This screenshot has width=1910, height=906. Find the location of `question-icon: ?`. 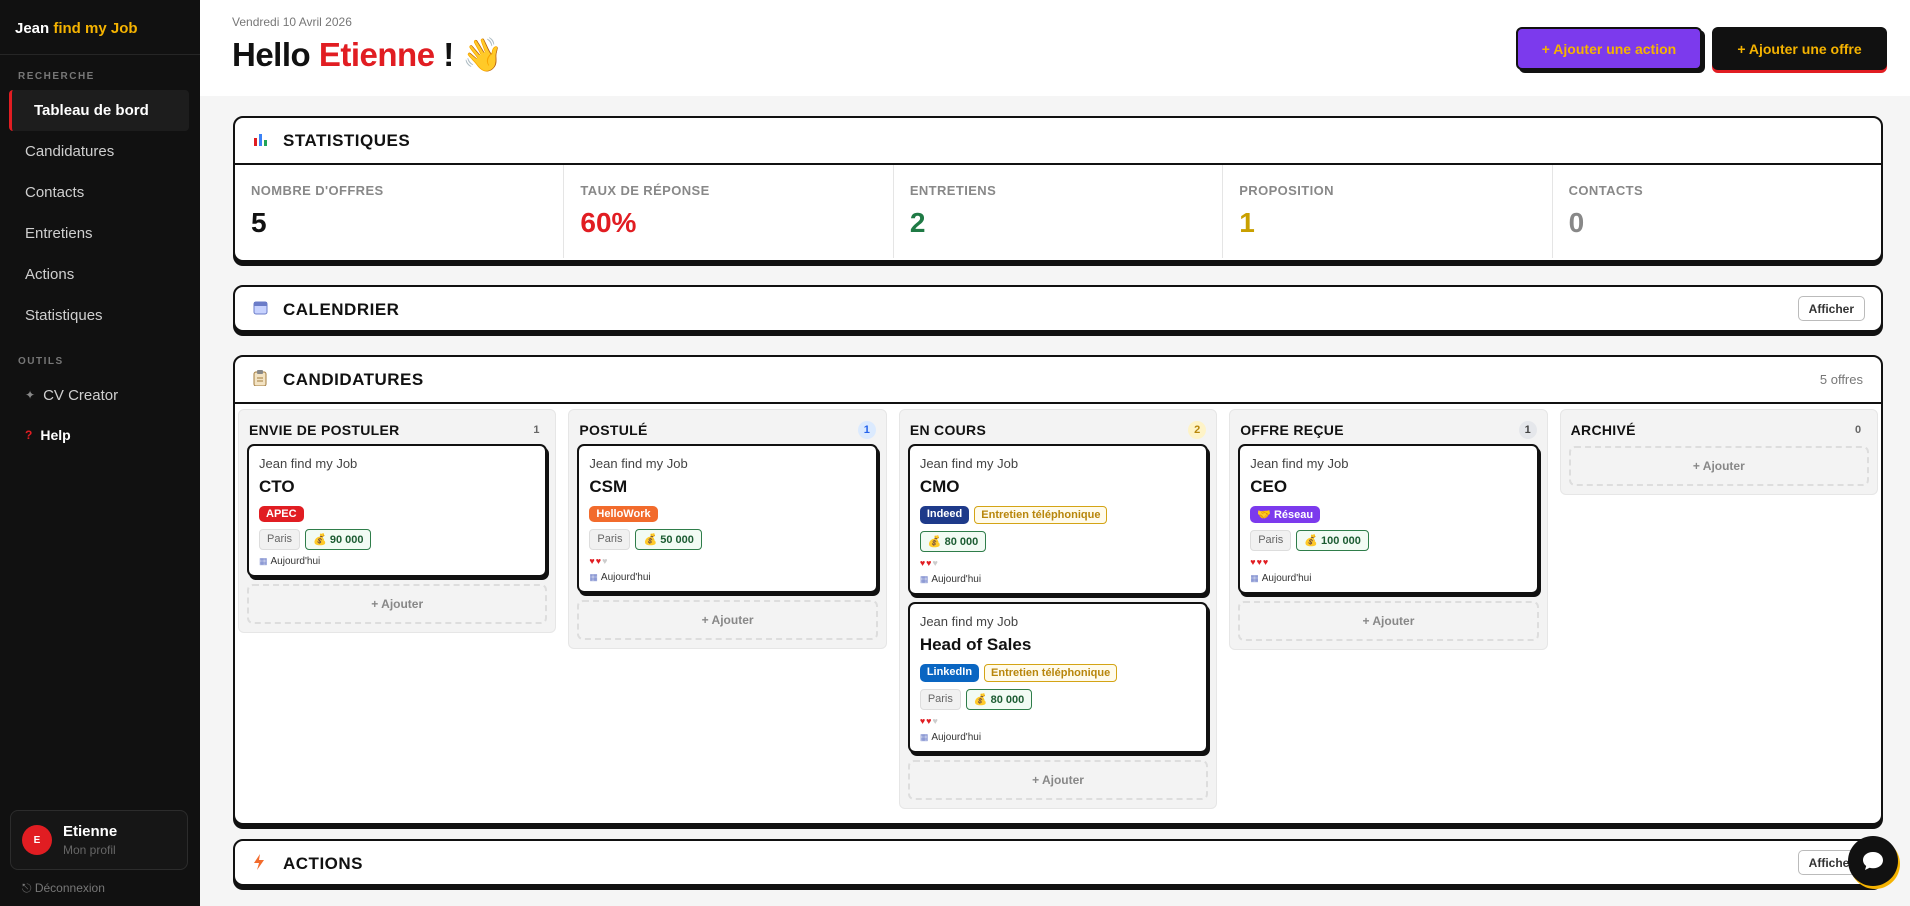

question-icon: ? is located at coordinates (29, 435).